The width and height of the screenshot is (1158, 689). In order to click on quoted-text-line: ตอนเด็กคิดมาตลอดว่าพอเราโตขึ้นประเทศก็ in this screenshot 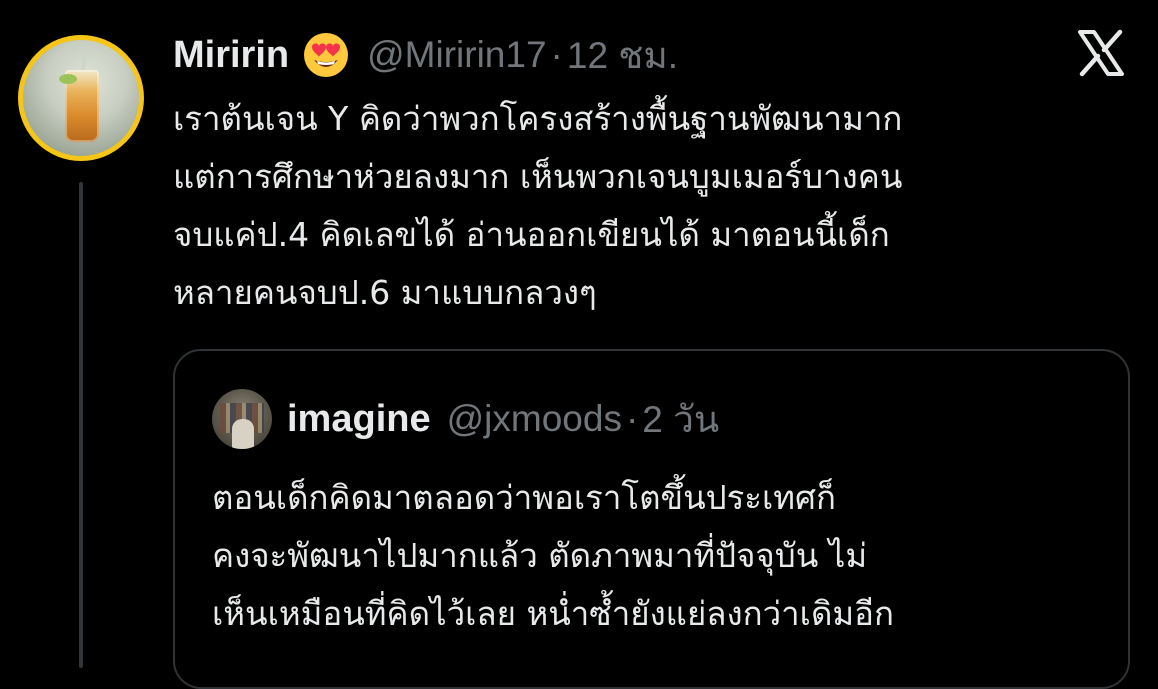, I will do `click(524, 497)`.